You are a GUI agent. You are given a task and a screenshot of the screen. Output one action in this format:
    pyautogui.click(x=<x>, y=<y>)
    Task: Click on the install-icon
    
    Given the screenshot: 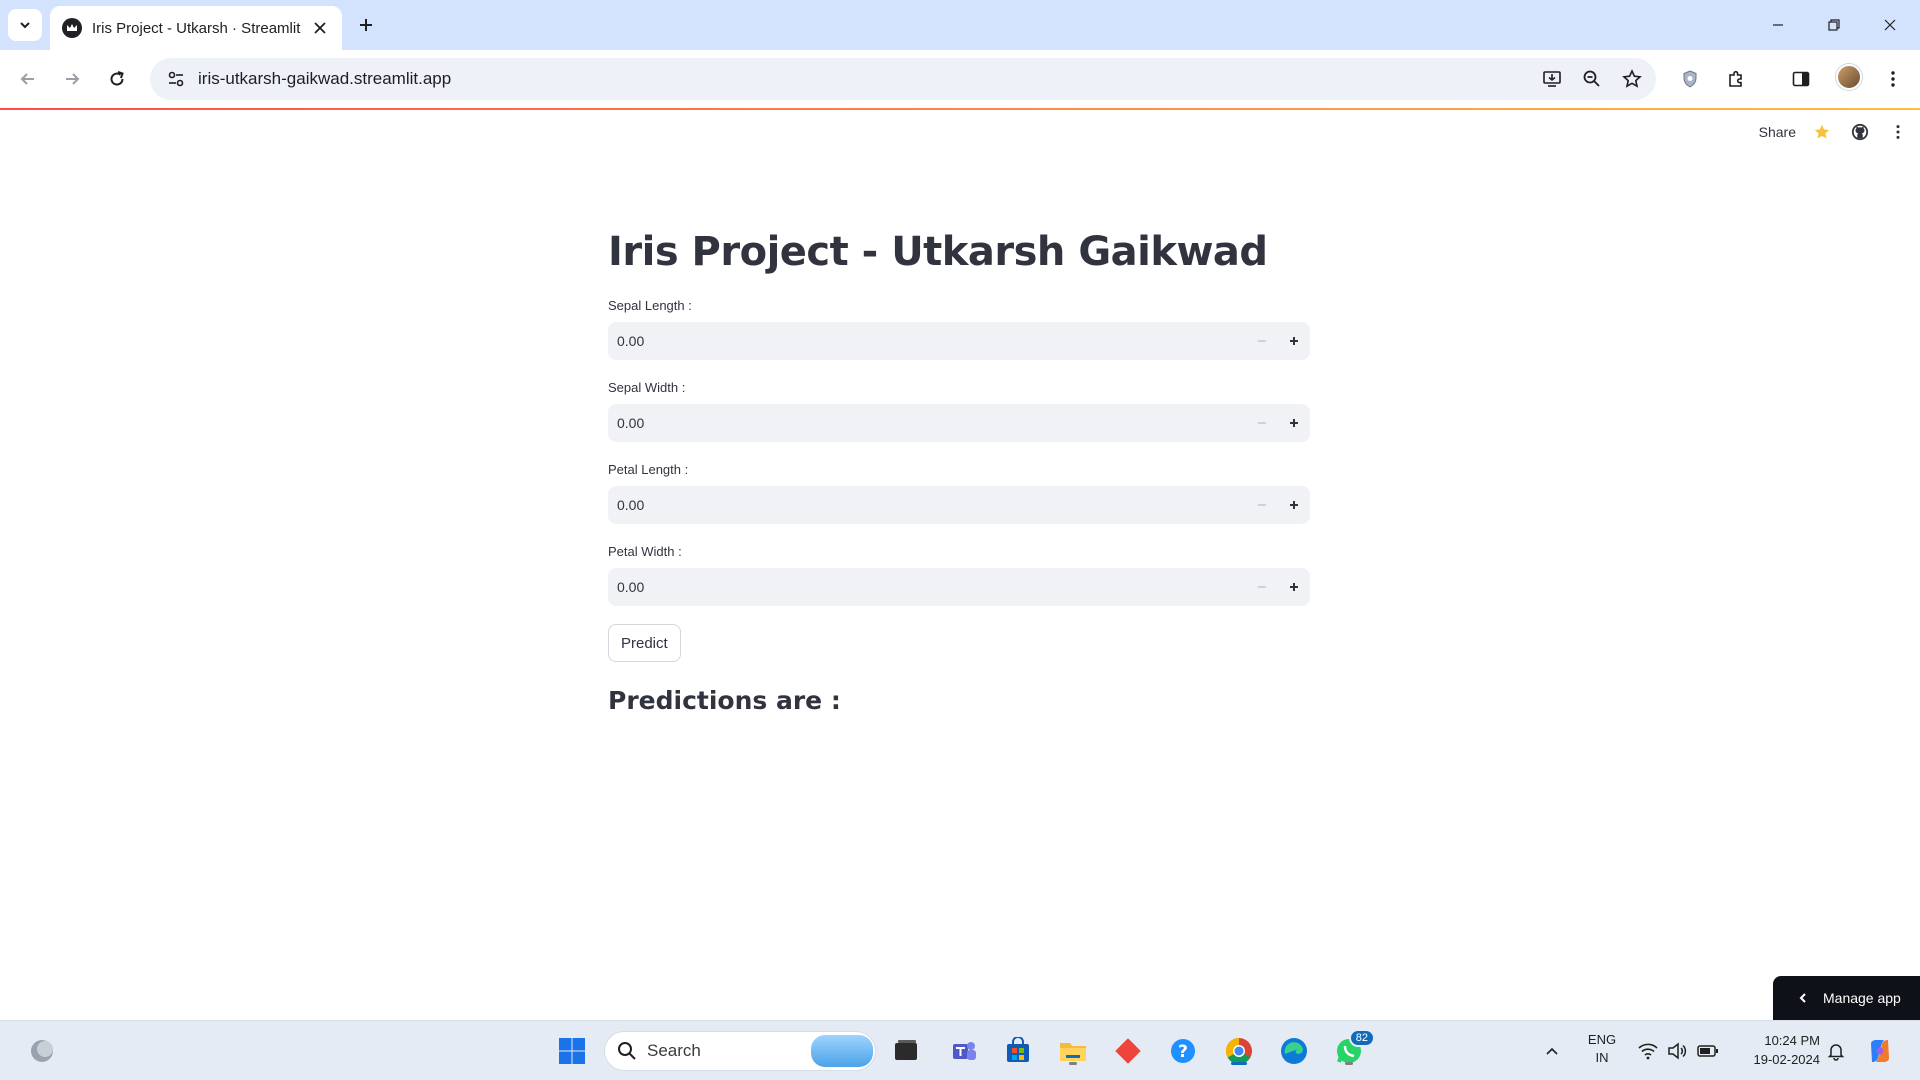 What is the action you would take?
    pyautogui.click(x=1552, y=79)
    